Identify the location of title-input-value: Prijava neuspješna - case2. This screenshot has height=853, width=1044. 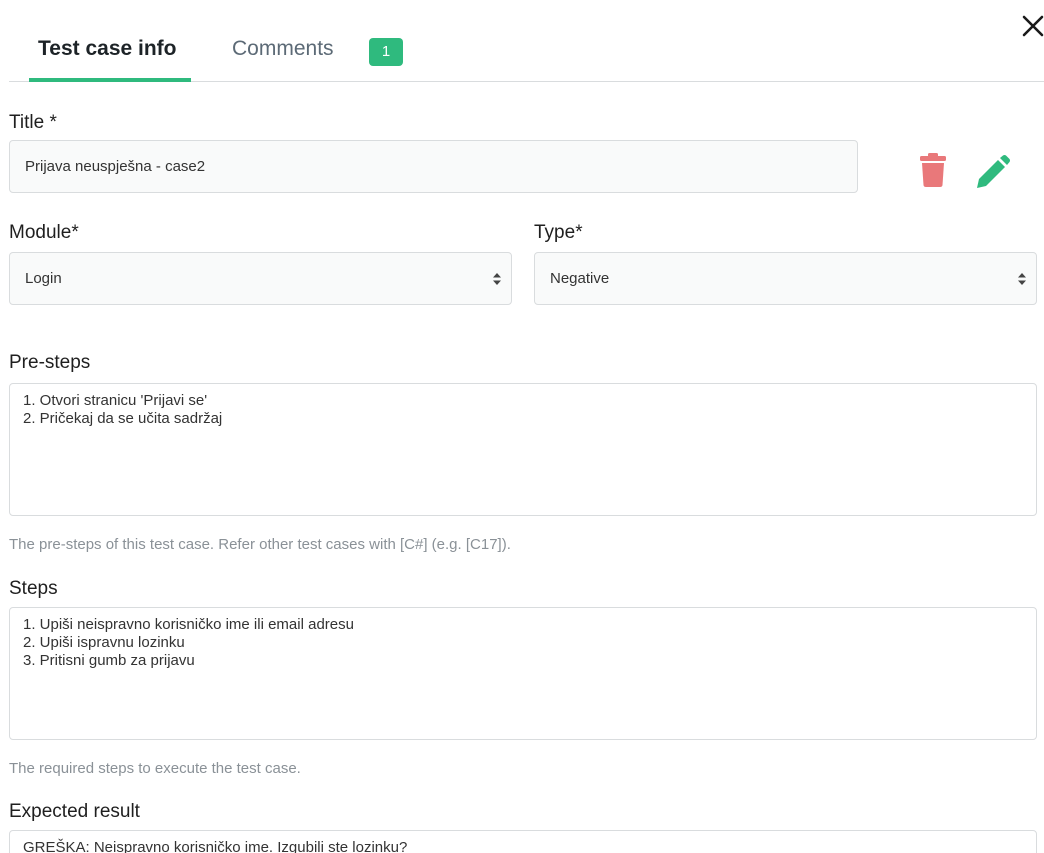
(115, 166).